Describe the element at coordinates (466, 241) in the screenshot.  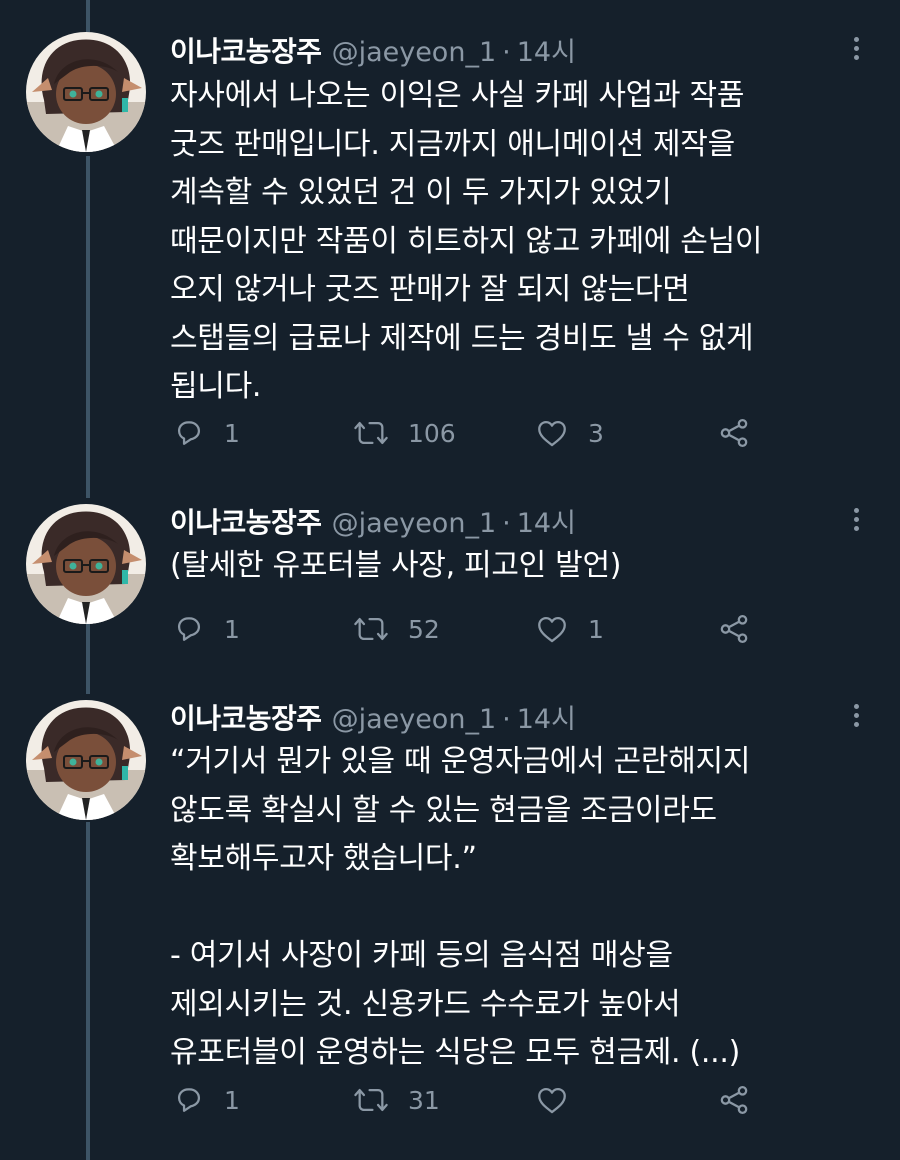
I see `tweet-text-line: 때문이지만 작품이 히트하지 않고 카페에 손님이` at that location.